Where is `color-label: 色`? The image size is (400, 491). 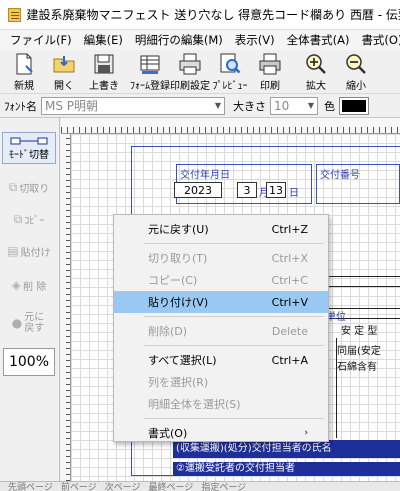
color-label: 色 is located at coordinates (329, 106).